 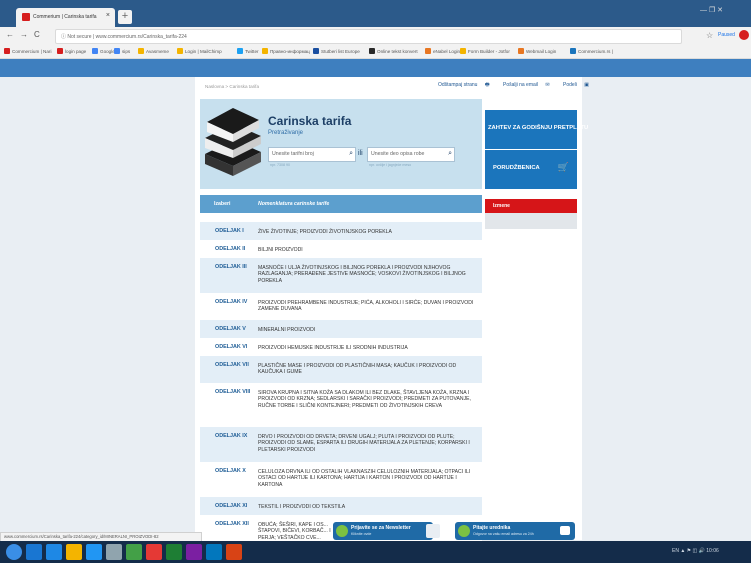 What do you see at coordinates (230, 471) in the screenshot?
I see `section-code: ODELJAK X` at bounding box center [230, 471].